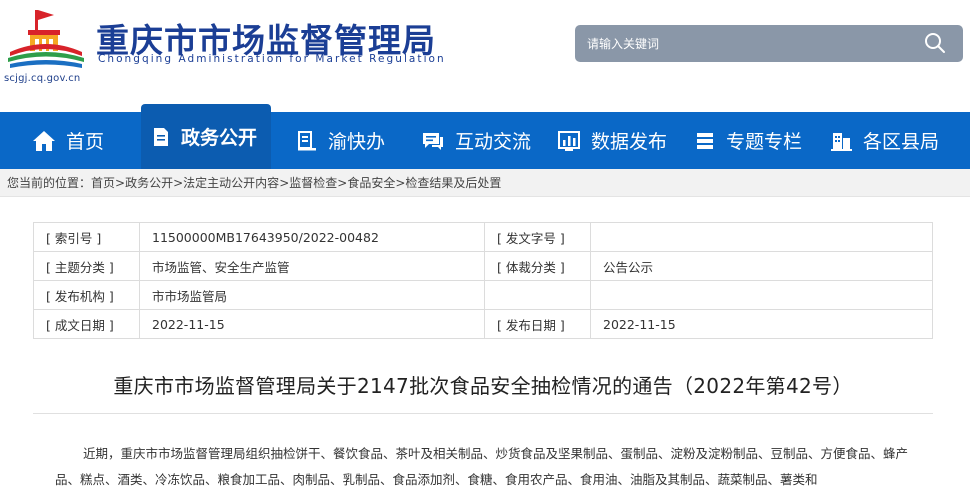  I want to click on nav-item-data: 数据发布, so click(612, 140).